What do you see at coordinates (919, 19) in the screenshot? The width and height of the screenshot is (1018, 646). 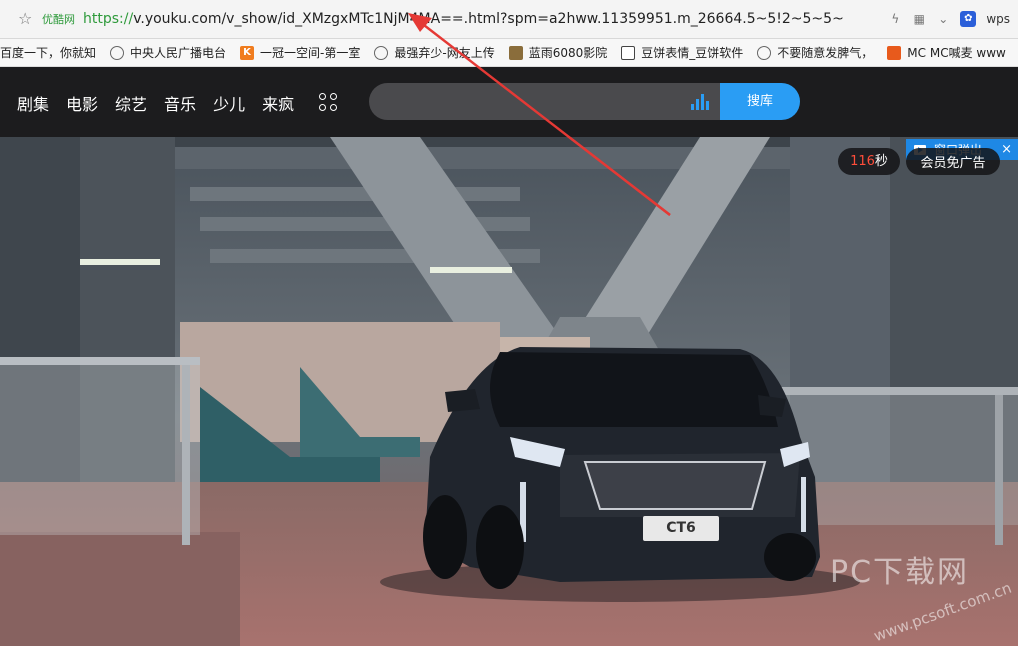 I see `qr-icon: ▦` at bounding box center [919, 19].